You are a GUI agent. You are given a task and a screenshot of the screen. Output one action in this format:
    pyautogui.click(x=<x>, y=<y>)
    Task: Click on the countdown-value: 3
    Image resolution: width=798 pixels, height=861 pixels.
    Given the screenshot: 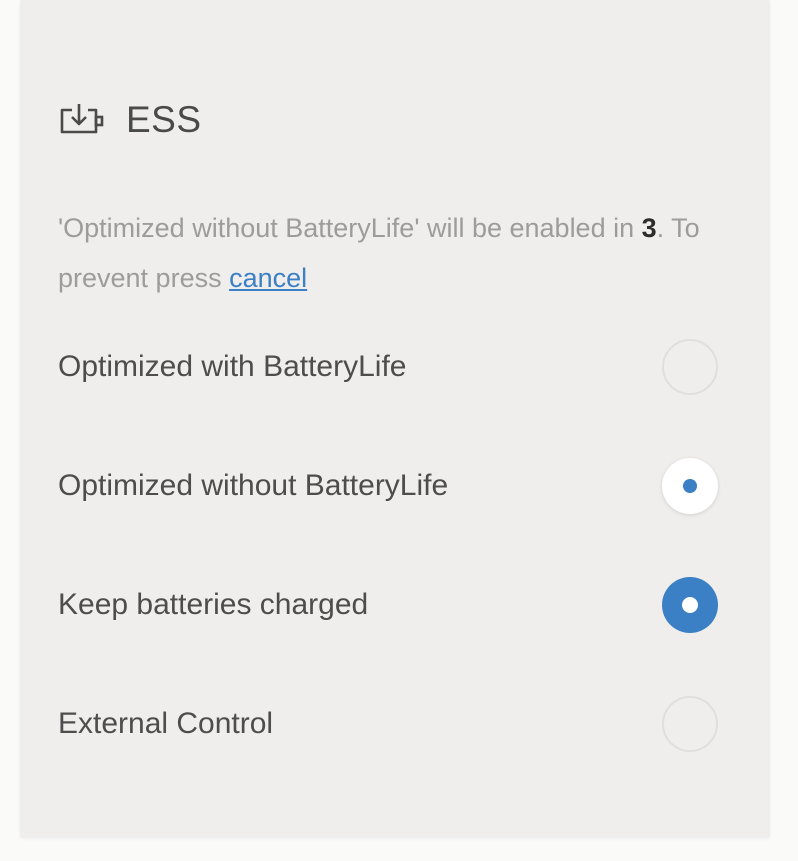 What is the action you would take?
    pyautogui.click(x=649, y=228)
    